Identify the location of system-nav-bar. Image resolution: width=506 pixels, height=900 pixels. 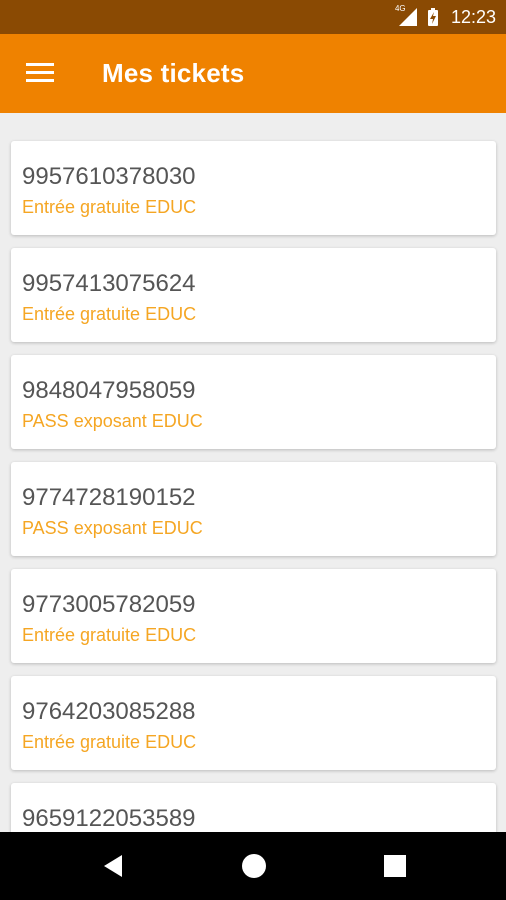
(253, 866).